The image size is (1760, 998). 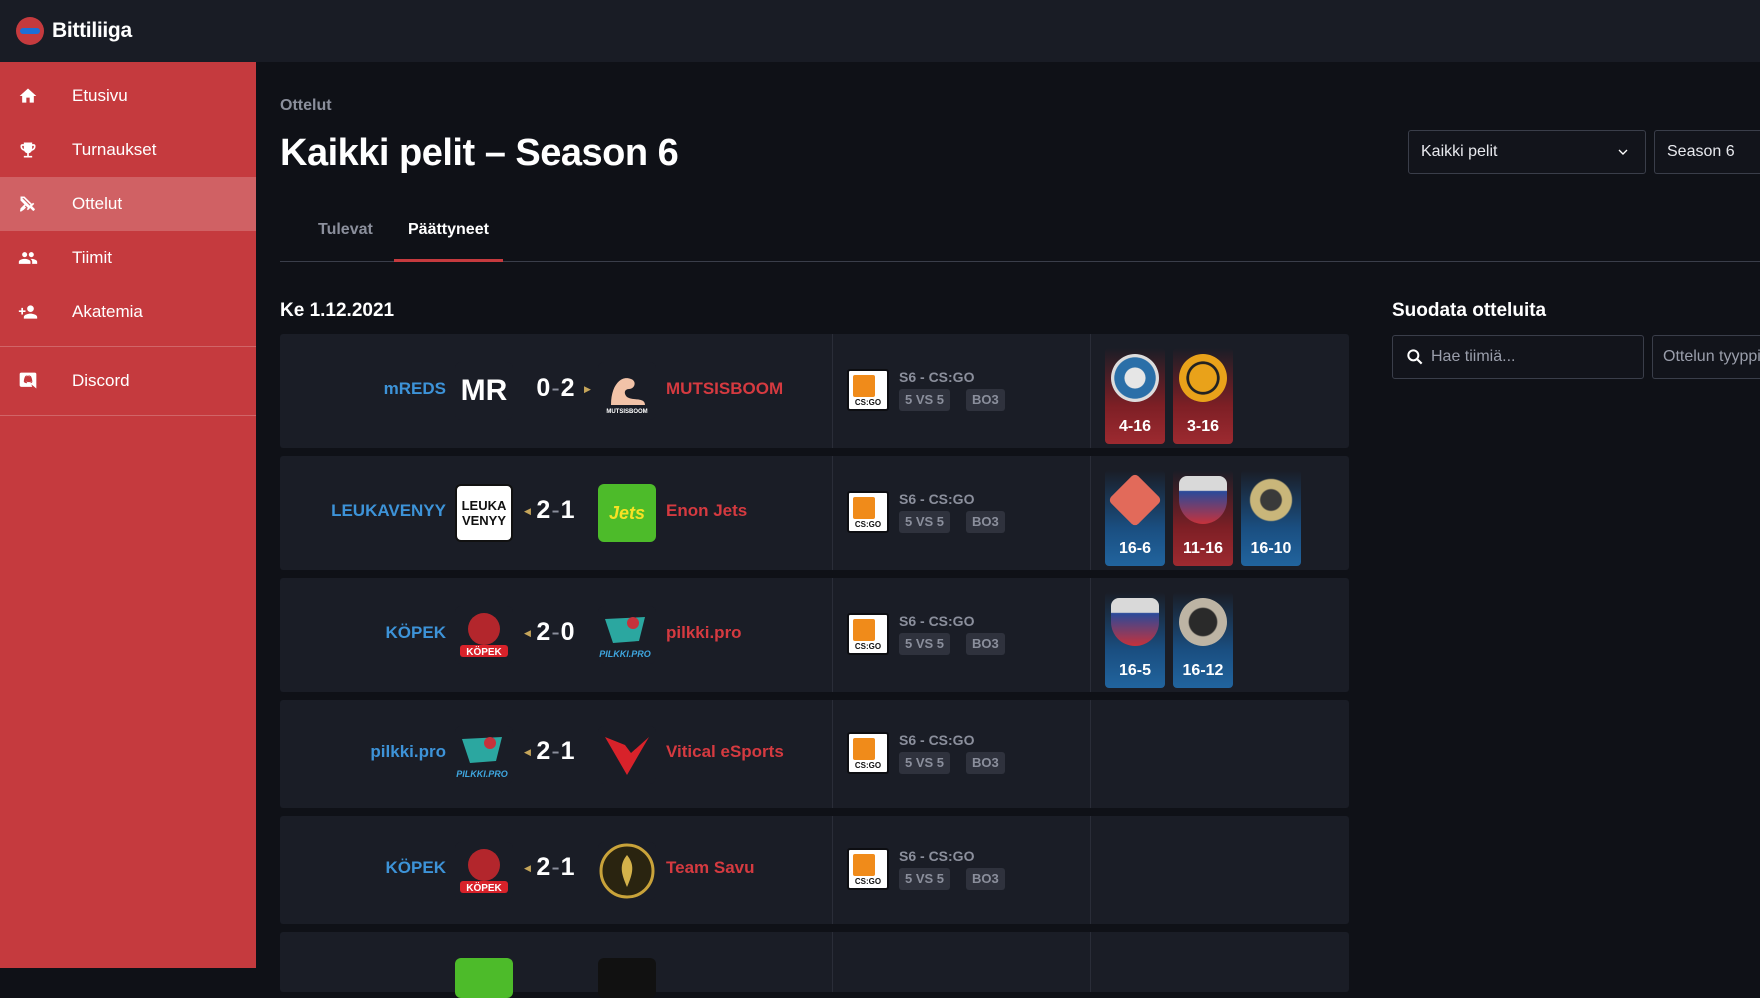 I want to click on svg-text: KÖPEK, so click(x=484, y=887).